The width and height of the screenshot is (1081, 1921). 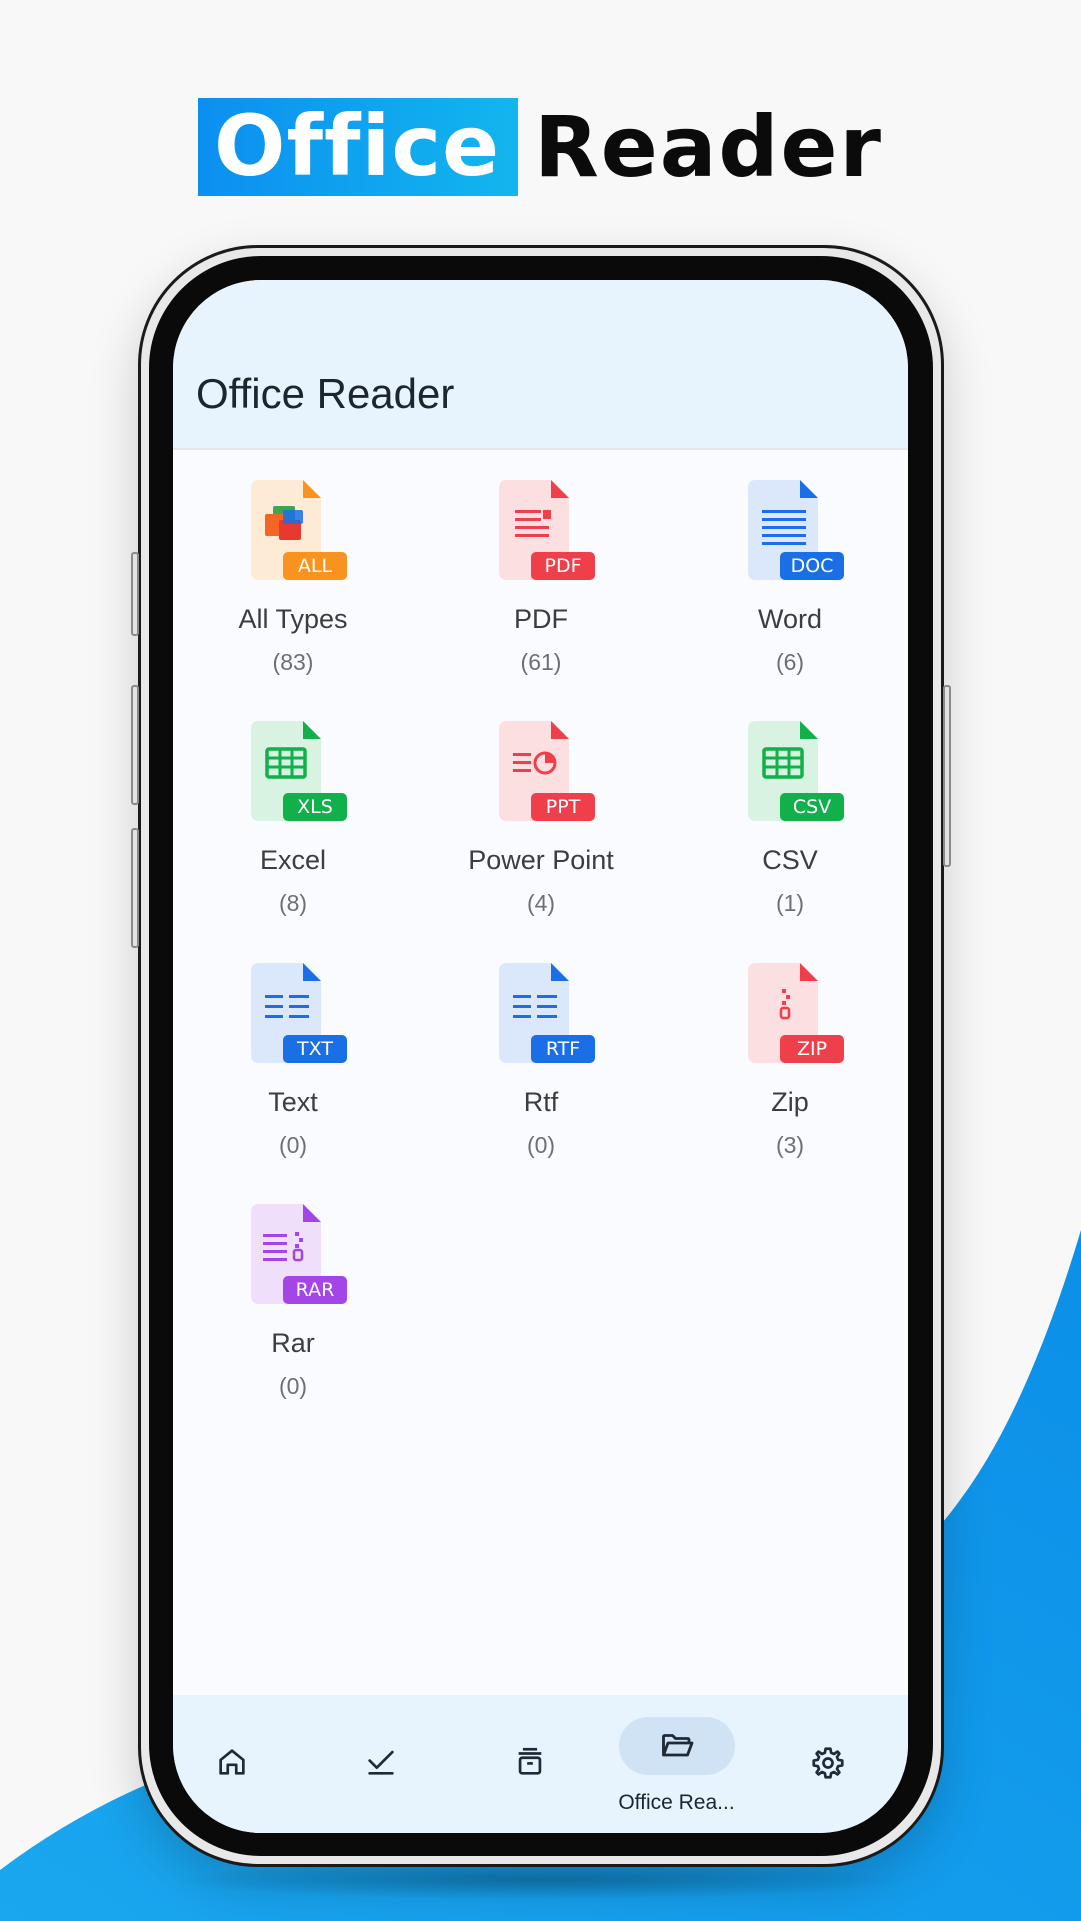 I want to click on excel-icon: XLS, so click(x=299, y=771).